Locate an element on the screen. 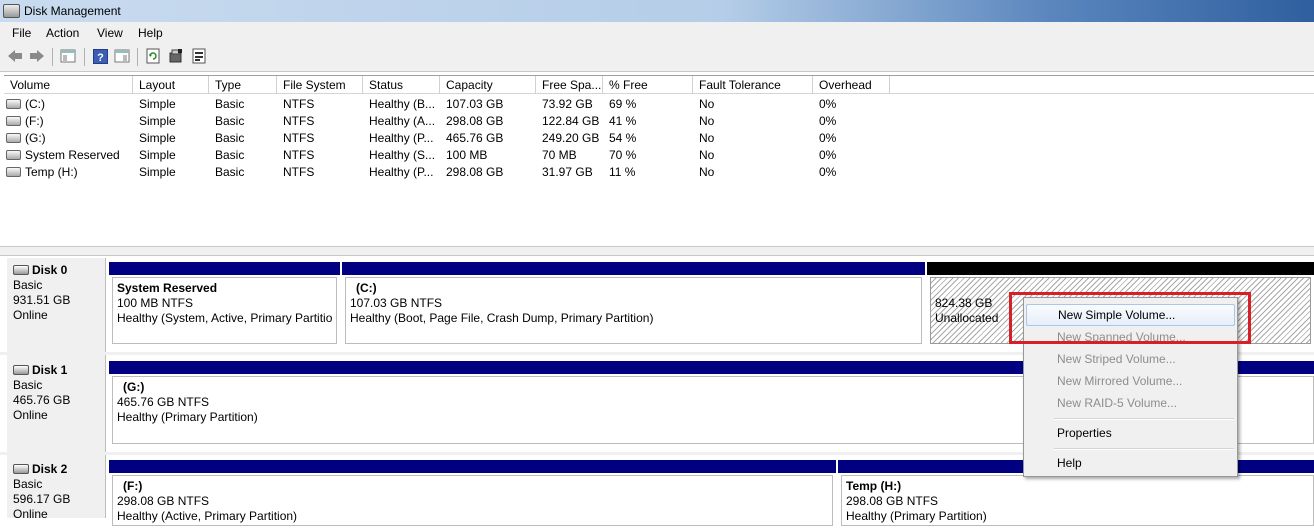  partition-name: (F:) is located at coordinates (133, 486).